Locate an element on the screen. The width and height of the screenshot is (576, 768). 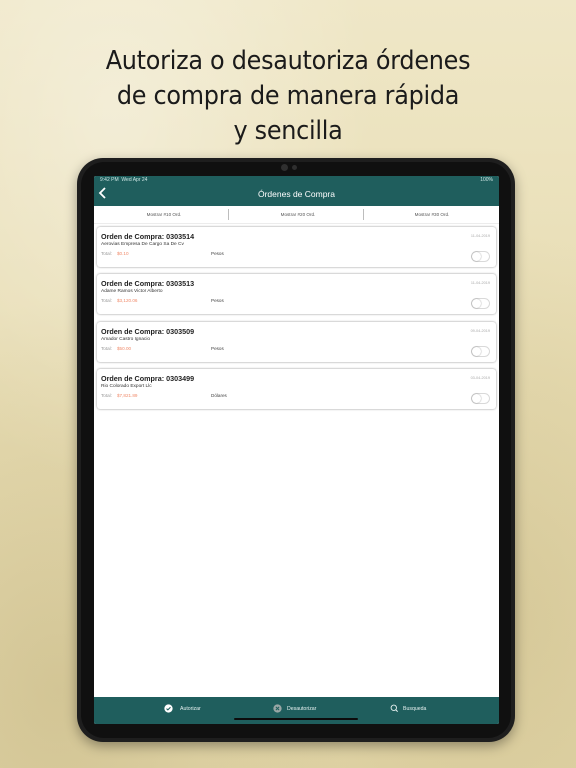
total-value: $7,821.89 is located at coordinates (127, 395).